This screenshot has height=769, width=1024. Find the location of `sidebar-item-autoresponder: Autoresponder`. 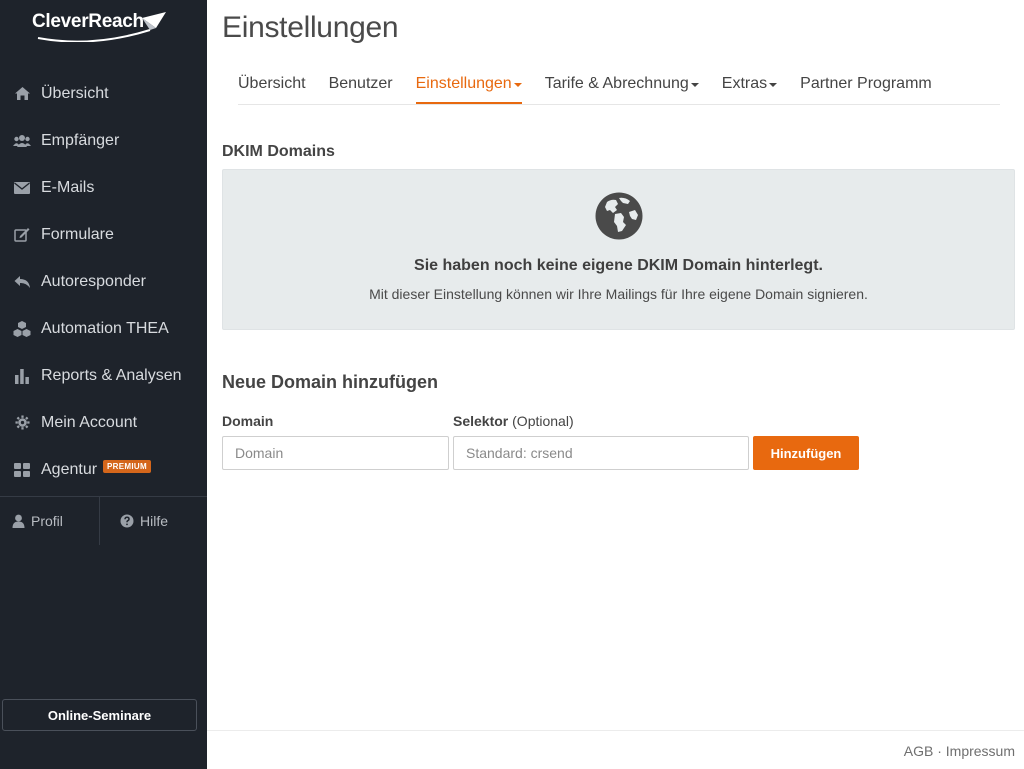

sidebar-item-autoresponder: Autoresponder is located at coordinates (103, 281).